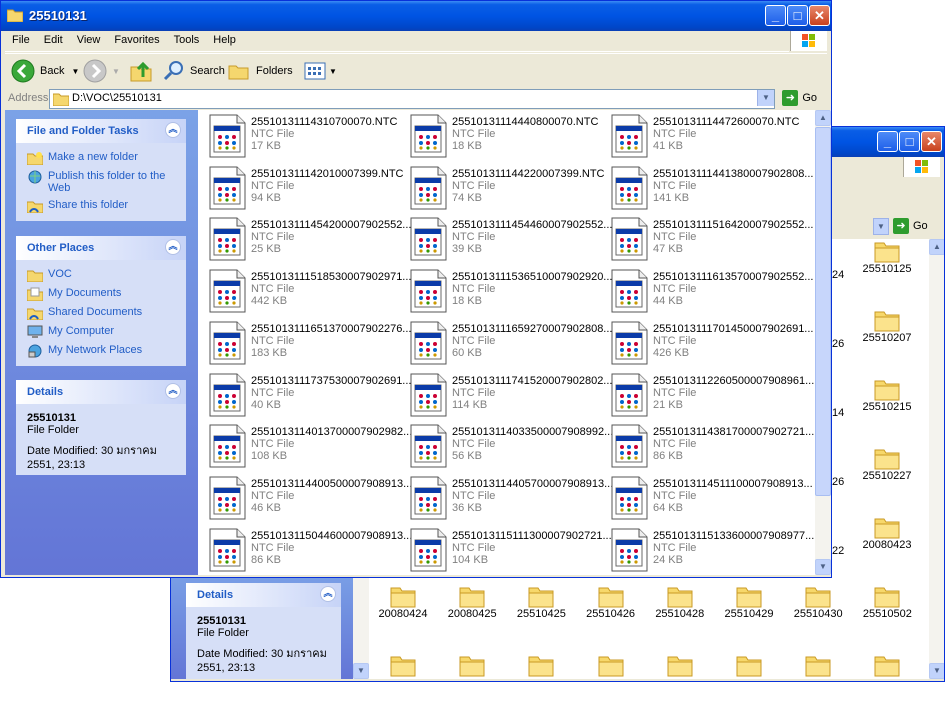 The image size is (945, 710). I want to click on vertical-scrollbar: ▲ ▼, so click(823, 342).